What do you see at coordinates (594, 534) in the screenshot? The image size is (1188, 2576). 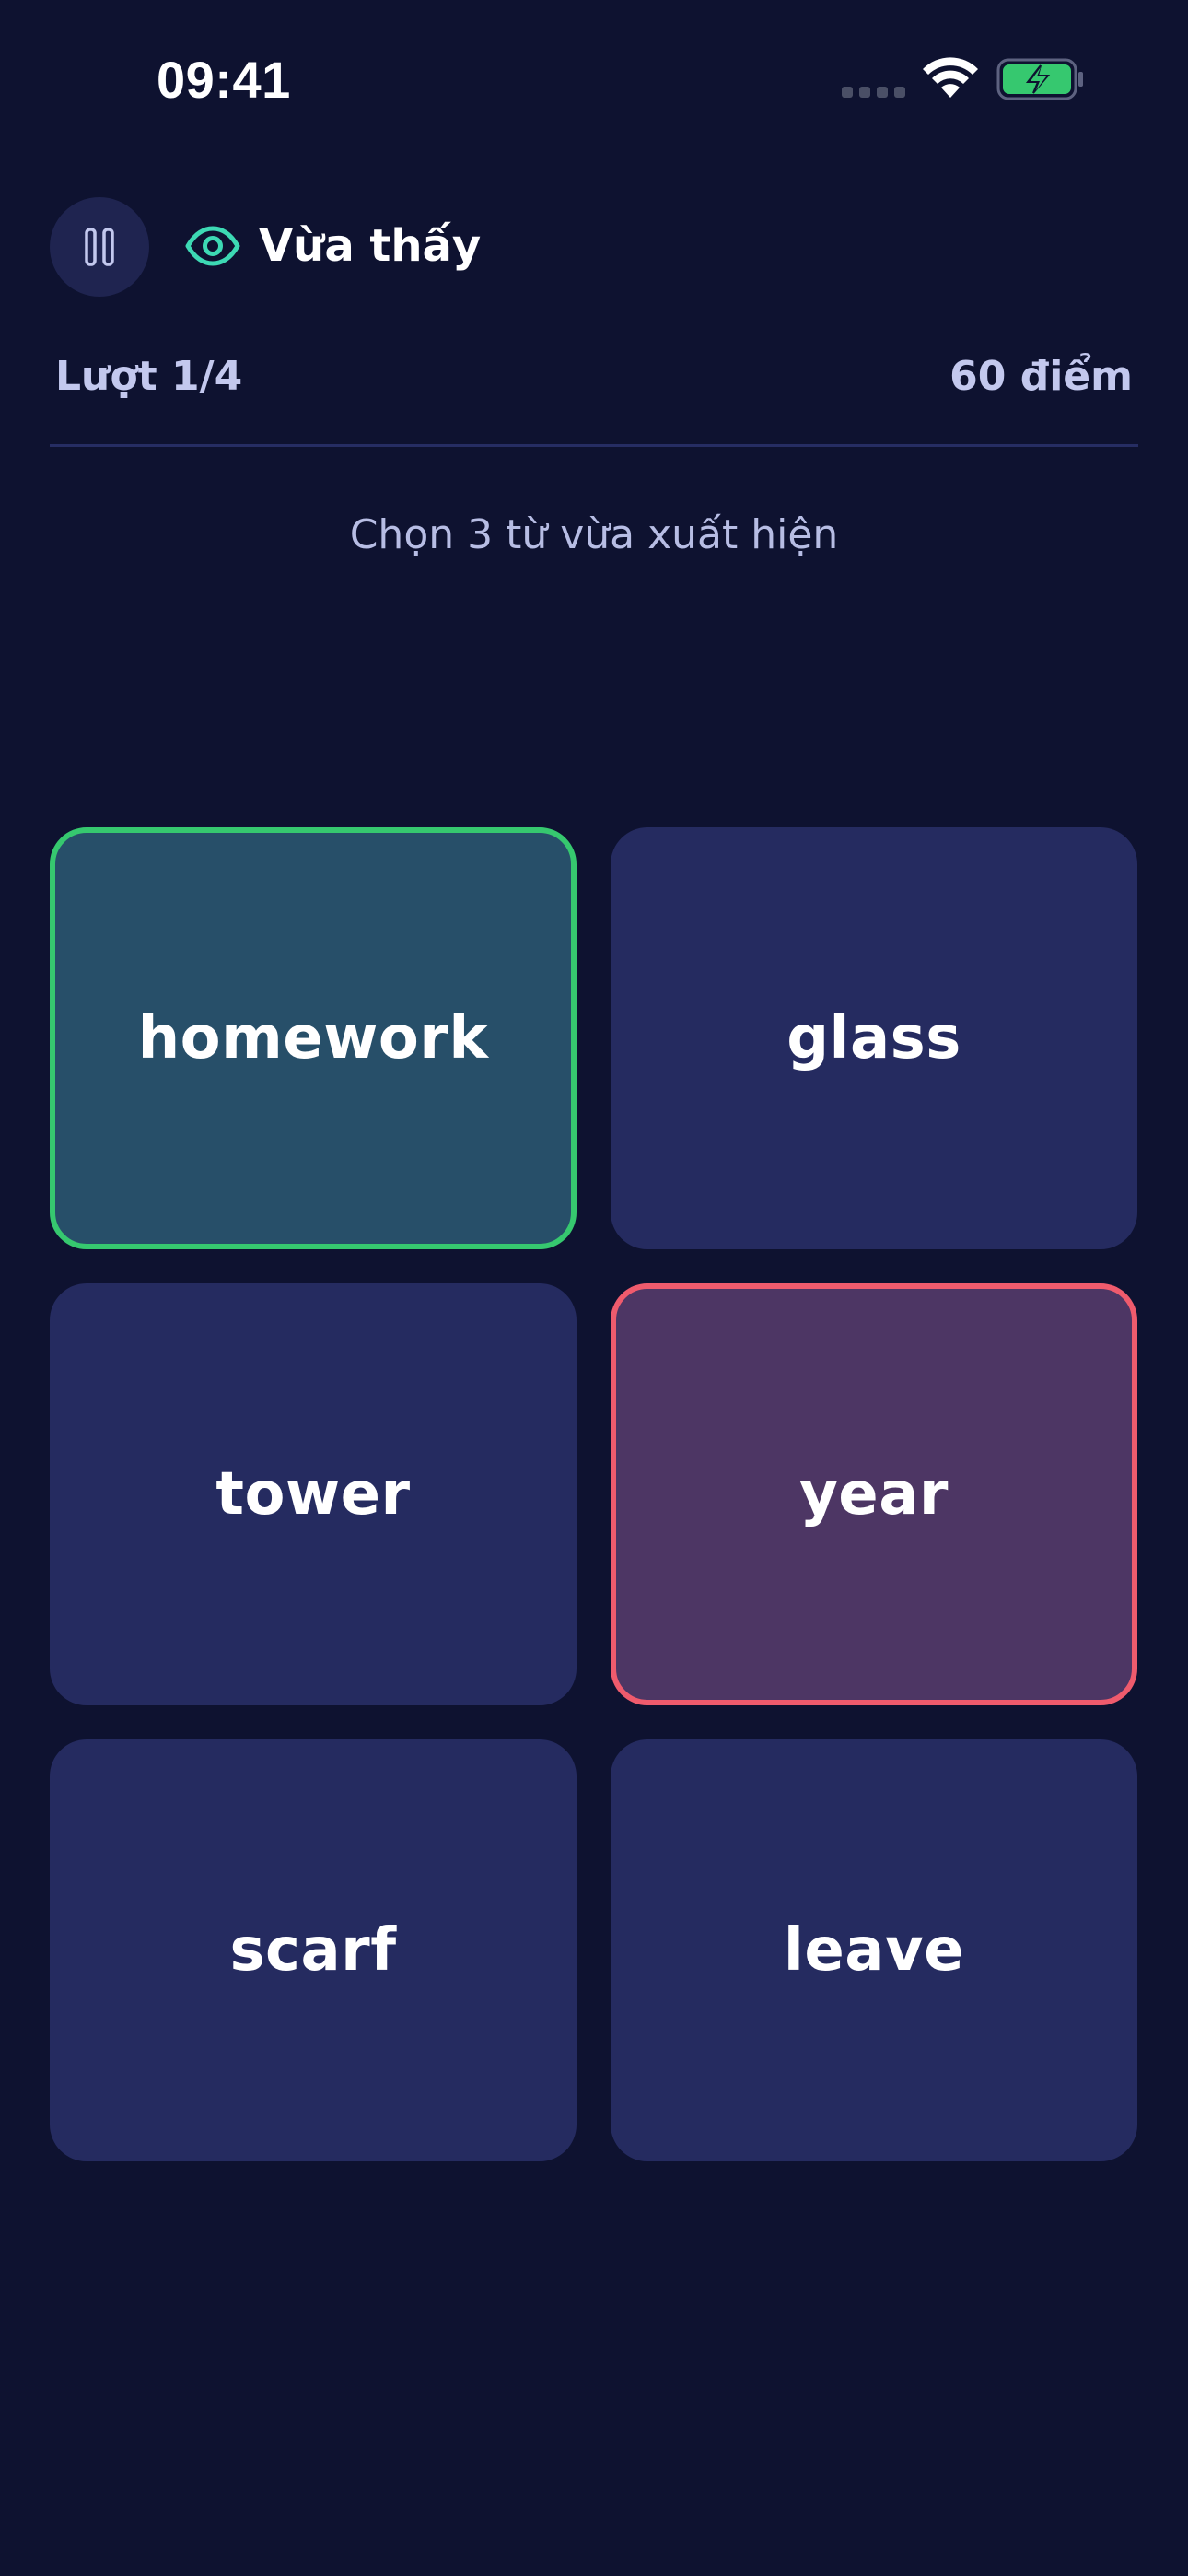 I see `instruction-text: Chọn 3 từ vừa xuất hiện` at bounding box center [594, 534].